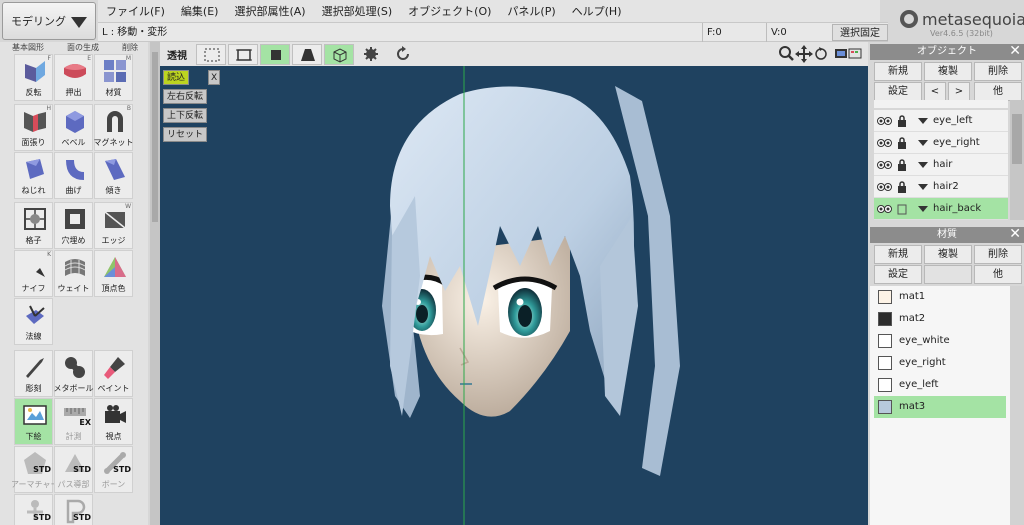 The image size is (1024, 525). I want to click on tool-normal: 法線, so click(33, 321).